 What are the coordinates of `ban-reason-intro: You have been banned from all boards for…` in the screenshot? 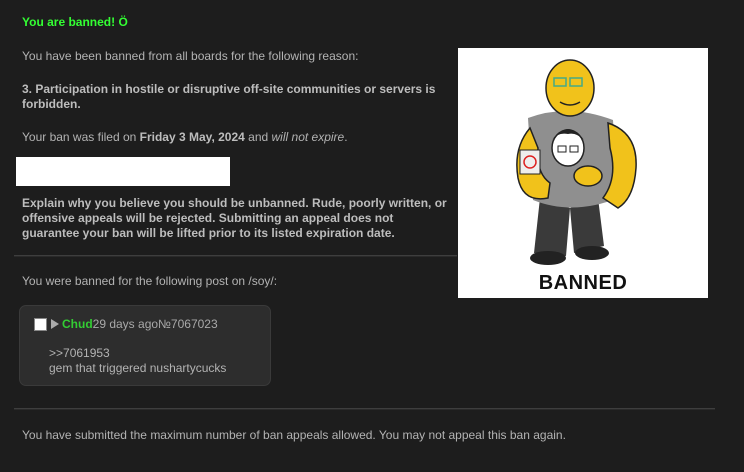 It's located at (190, 56).